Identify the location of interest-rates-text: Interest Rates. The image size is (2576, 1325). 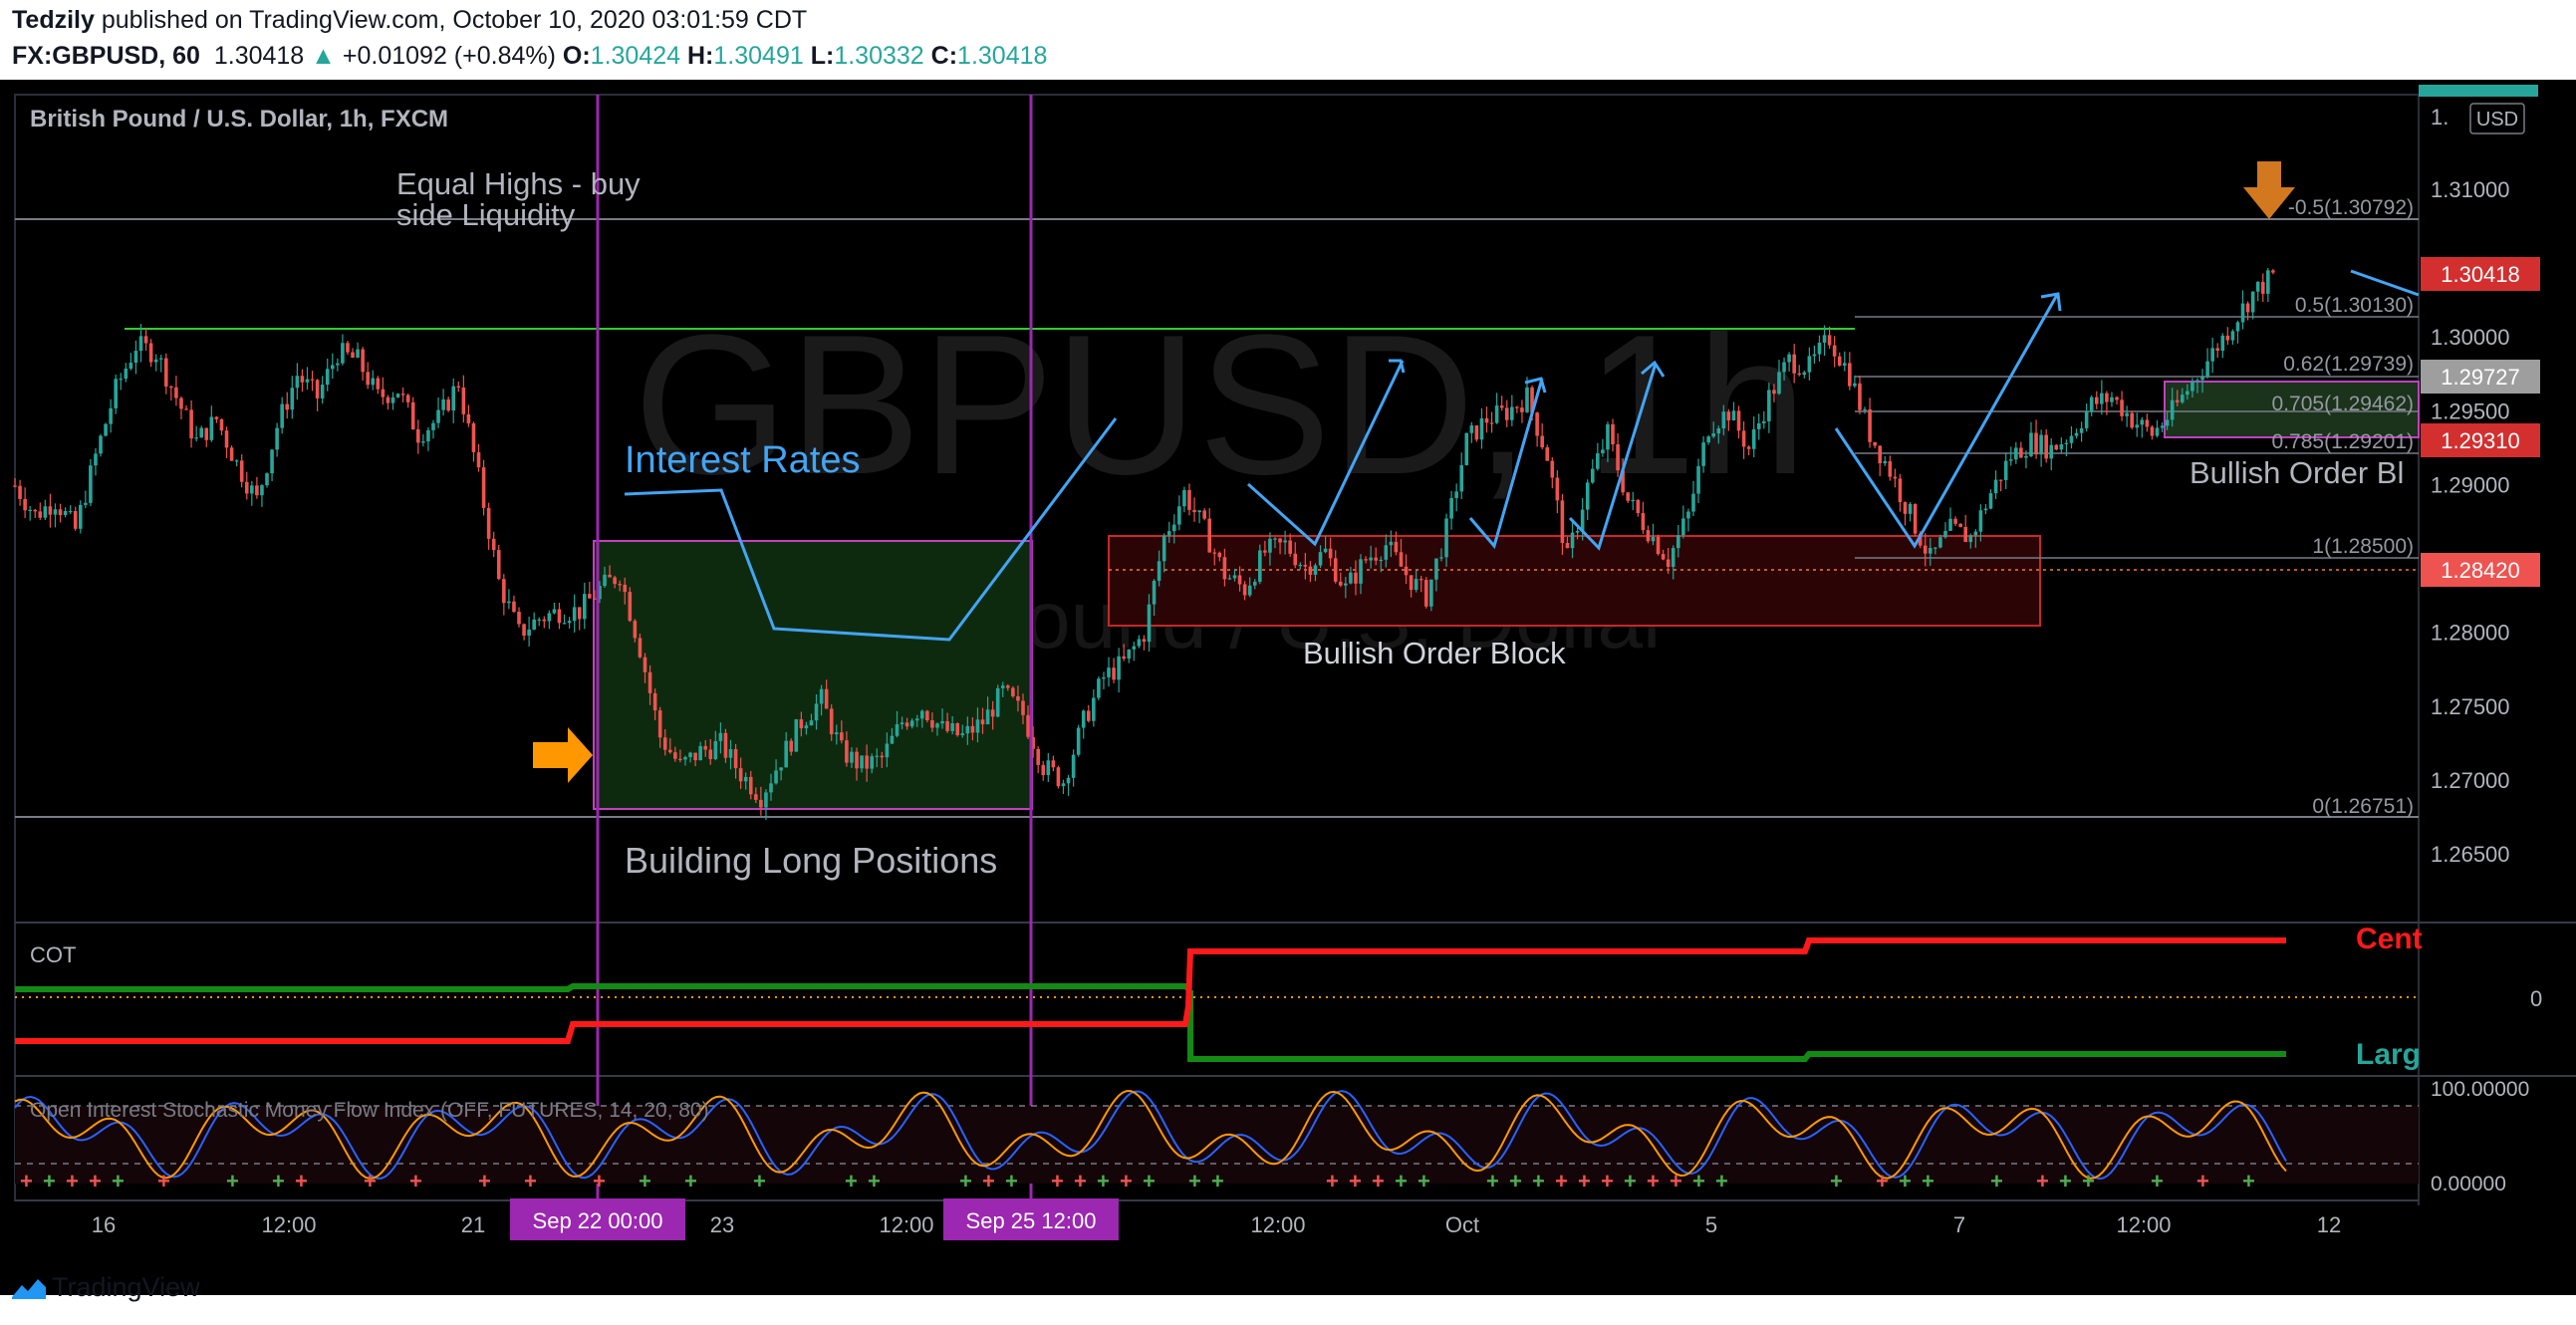
(743, 460).